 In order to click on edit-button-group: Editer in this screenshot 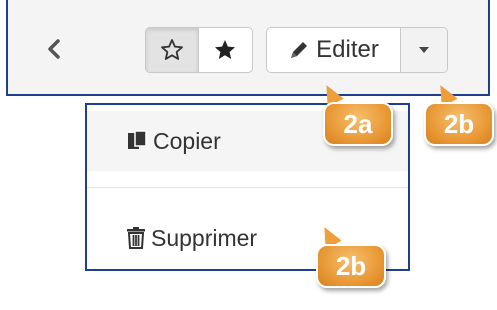, I will do `click(357, 50)`.